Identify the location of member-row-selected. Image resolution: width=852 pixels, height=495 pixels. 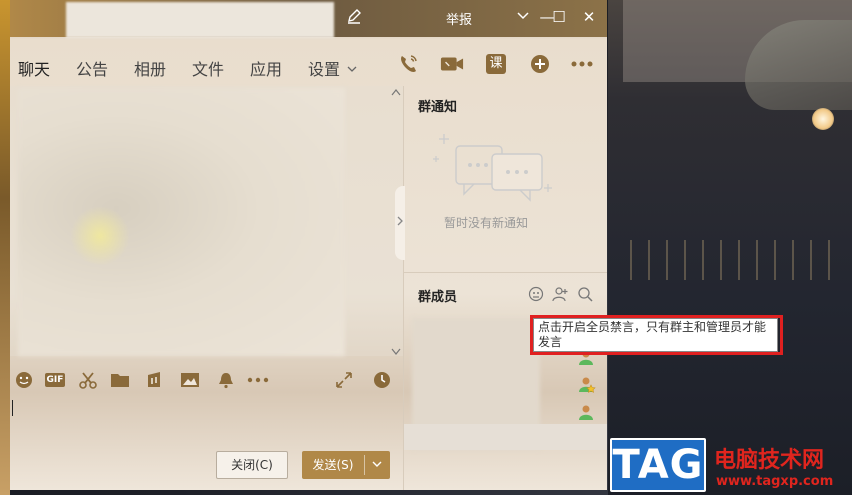
(505, 437).